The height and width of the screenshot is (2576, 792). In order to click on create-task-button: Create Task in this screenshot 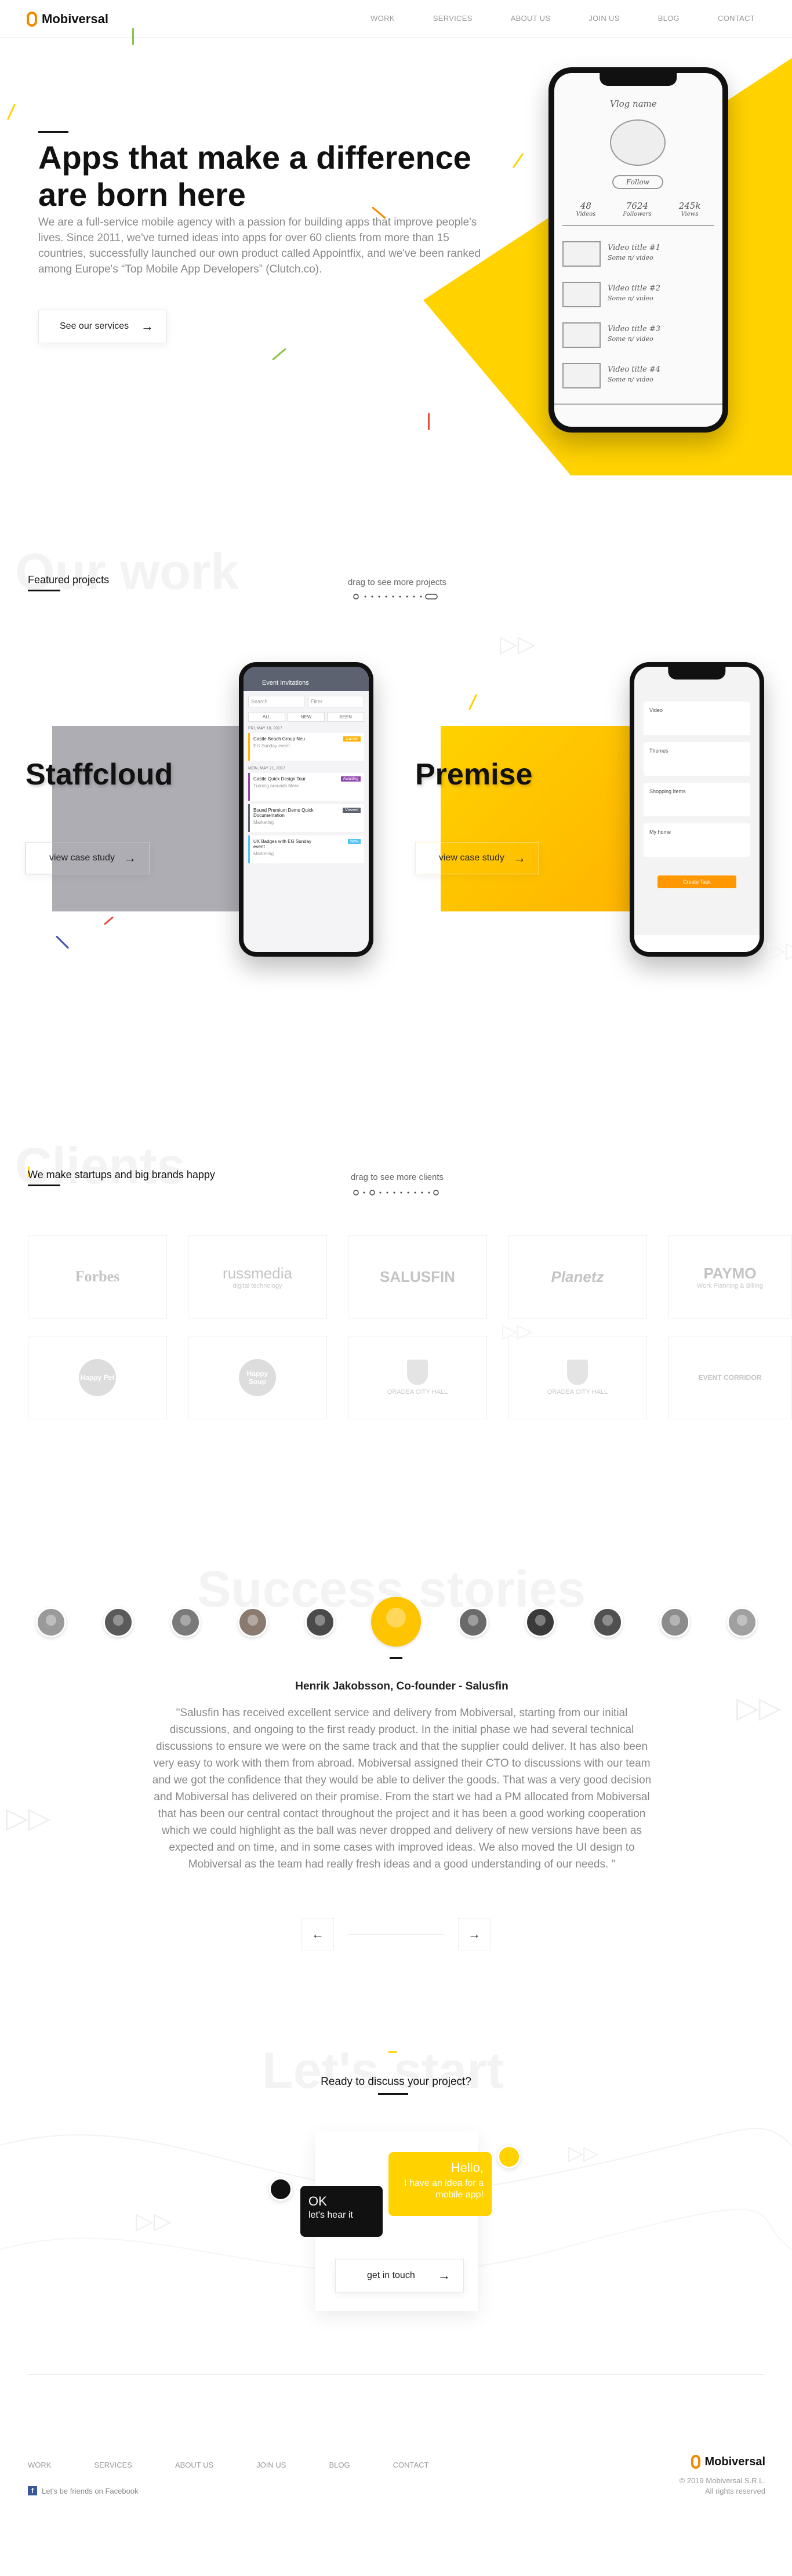, I will do `click(696, 881)`.